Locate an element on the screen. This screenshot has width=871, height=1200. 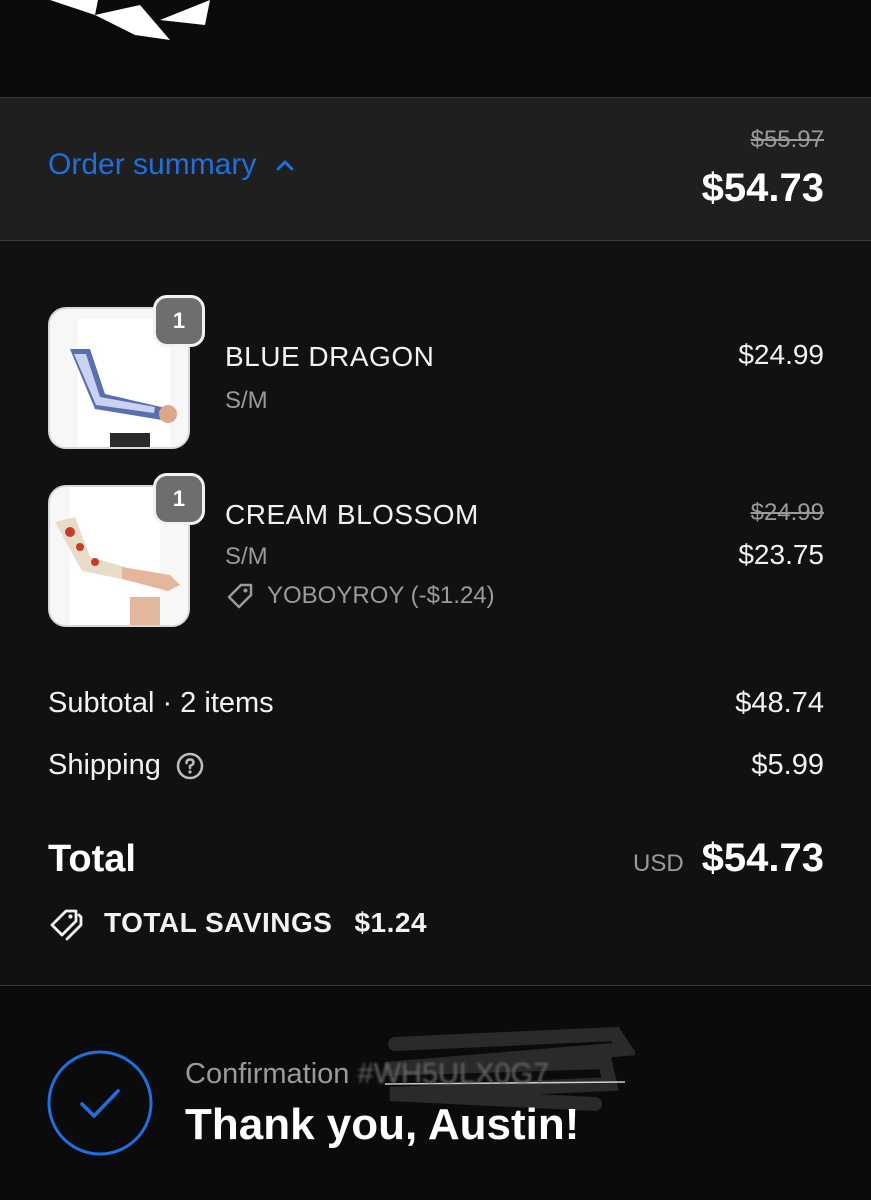
subtotal-value: $48.74 is located at coordinates (779, 703).